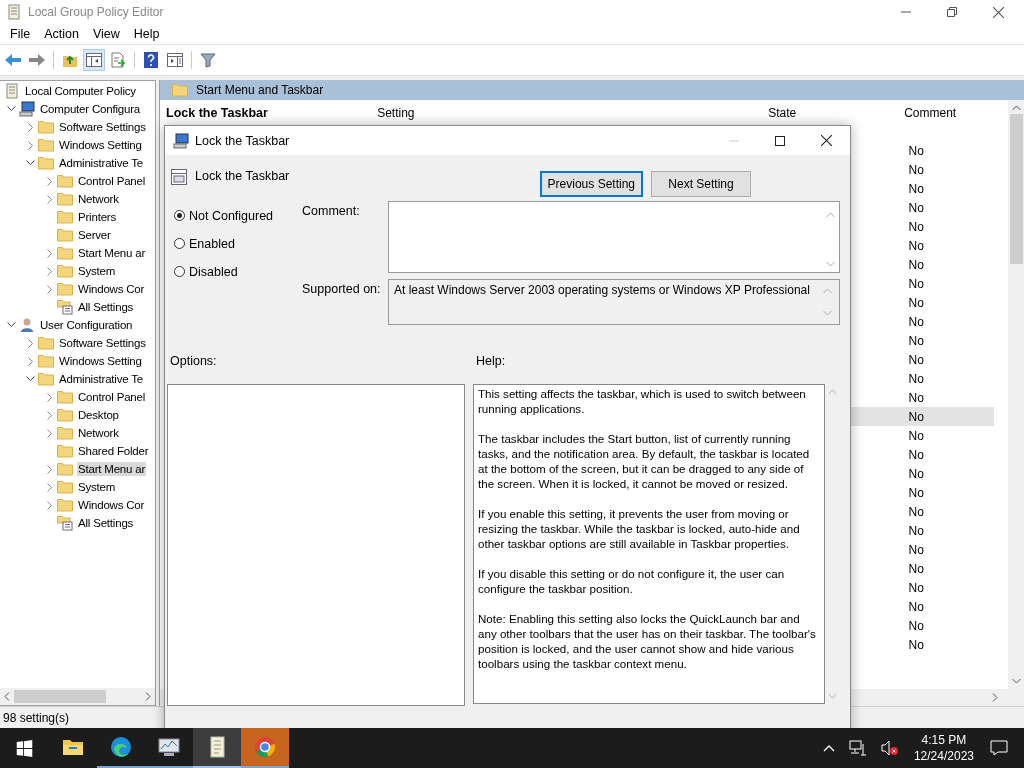 Image resolution: width=1024 pixels, height=768 pixels. Describe the element at coordinates (602, 291) in the screenshot. I see `supported-on-text: At least Windows Server 2003 operating systems or Windows XP Professional` at that location.